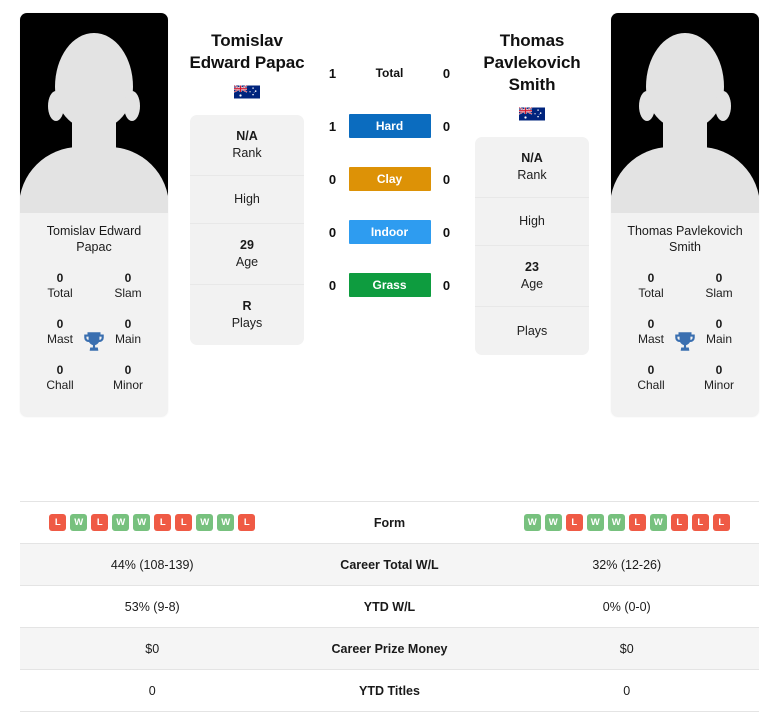 The width and height of the screenshot is (779, 719). Describe the element at coordinates (389, 285) in the screenshot. I see `h2h-grass-bar: Grass` at that location.